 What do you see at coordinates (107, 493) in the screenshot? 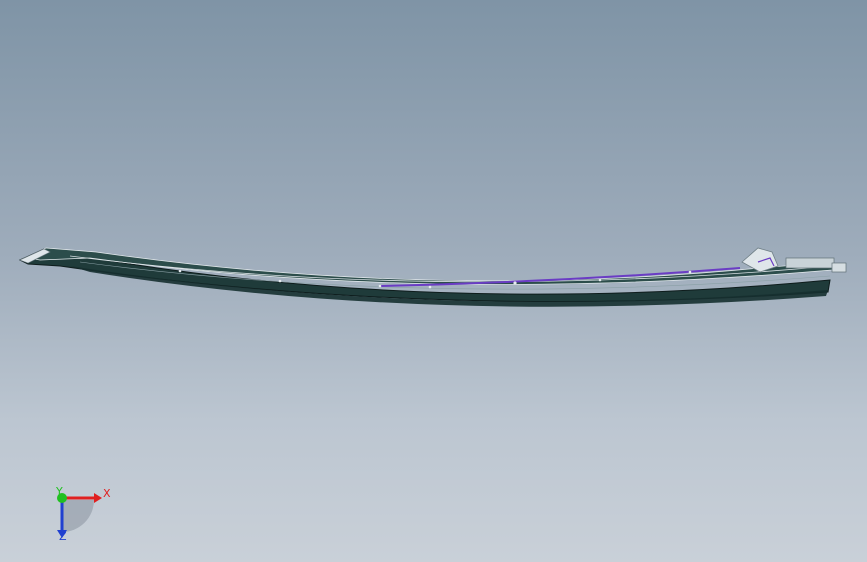
I see `x-axis-label: X` at bounding box center [107, 493].